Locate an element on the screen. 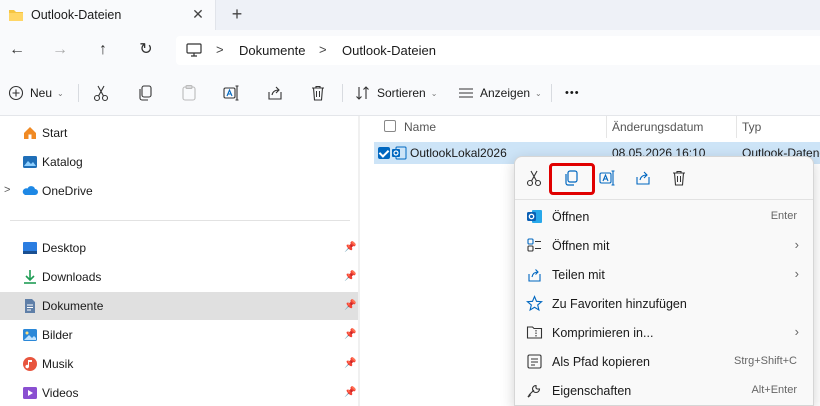 This screenshot has height=406, width=820. row-checkbox is located at coordinates (384, 153).